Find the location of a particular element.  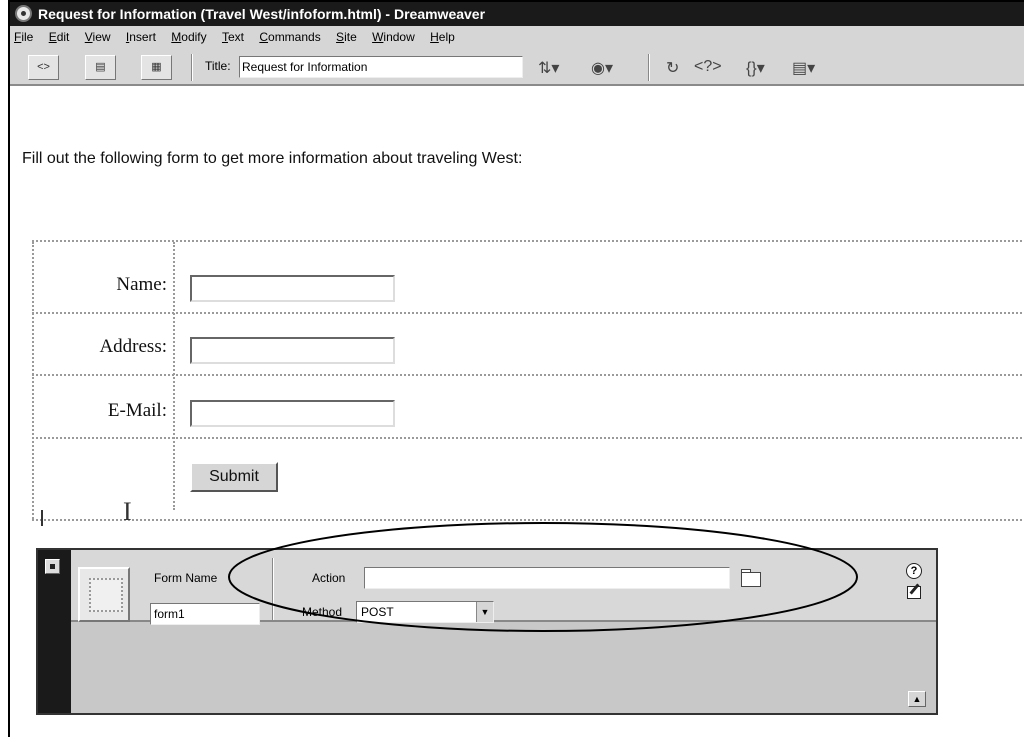

design-view-icon: ▦ is located at coordinates (156, 67).